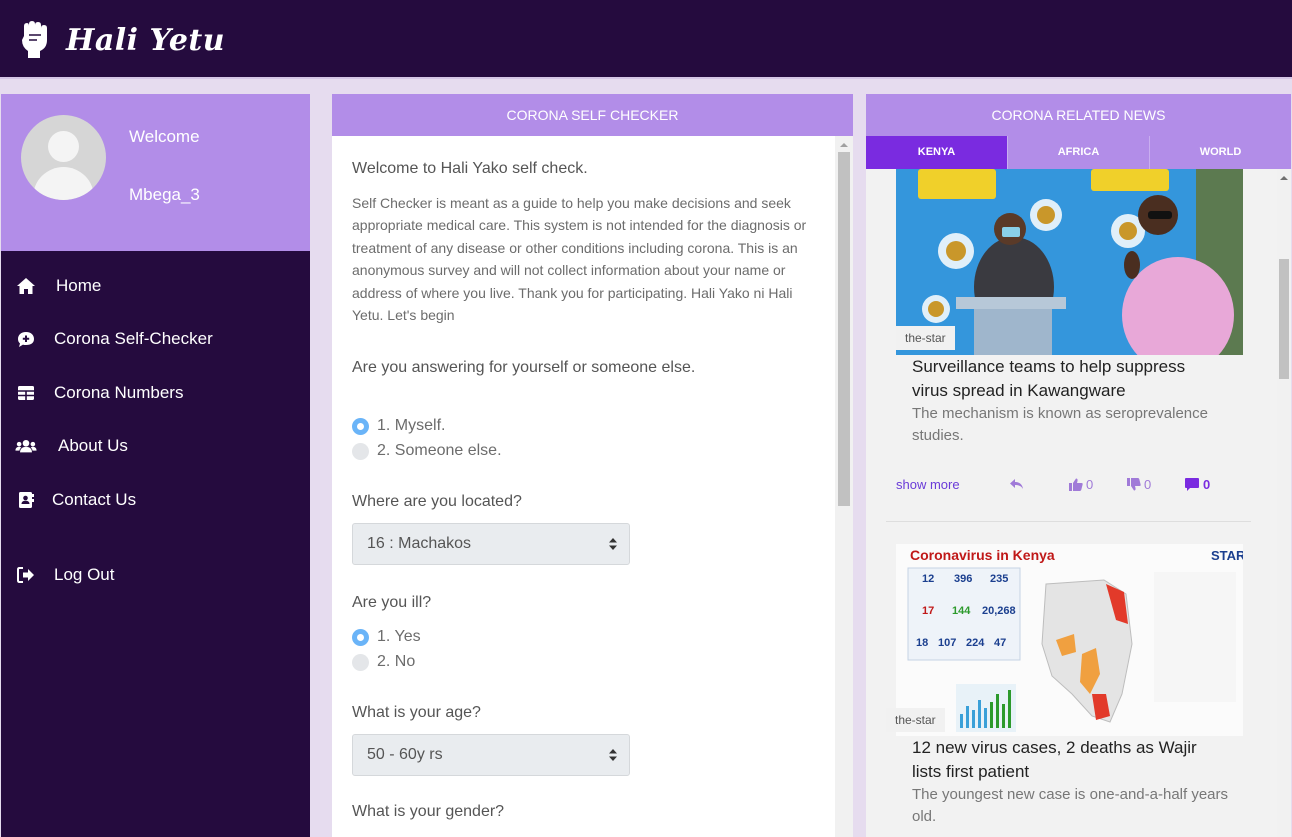 Image resolution: width=1292 pixels, height=837 pixels. Describe the element at coordinates (936, 152) in the screenshot. I see `tab-kenya: KENYA` at that location.